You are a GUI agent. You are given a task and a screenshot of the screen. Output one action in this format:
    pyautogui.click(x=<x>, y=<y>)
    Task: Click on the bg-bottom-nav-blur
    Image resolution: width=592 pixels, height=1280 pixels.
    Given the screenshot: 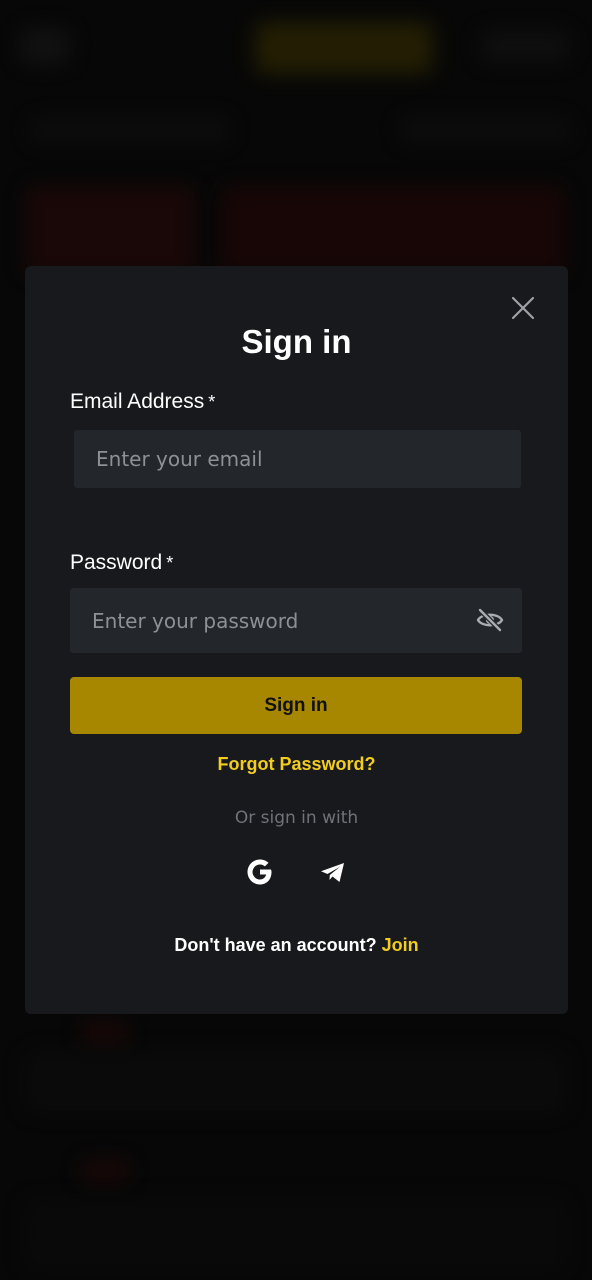 What is the action you would take?
    pyautogui.click(x=295, y=1235)
    